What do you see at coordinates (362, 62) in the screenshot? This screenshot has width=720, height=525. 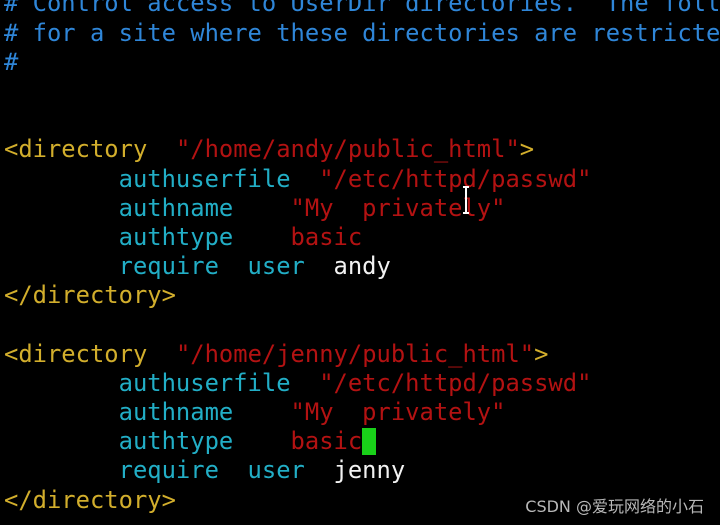 I see `code-line: #` at bounding box center [362, 62].